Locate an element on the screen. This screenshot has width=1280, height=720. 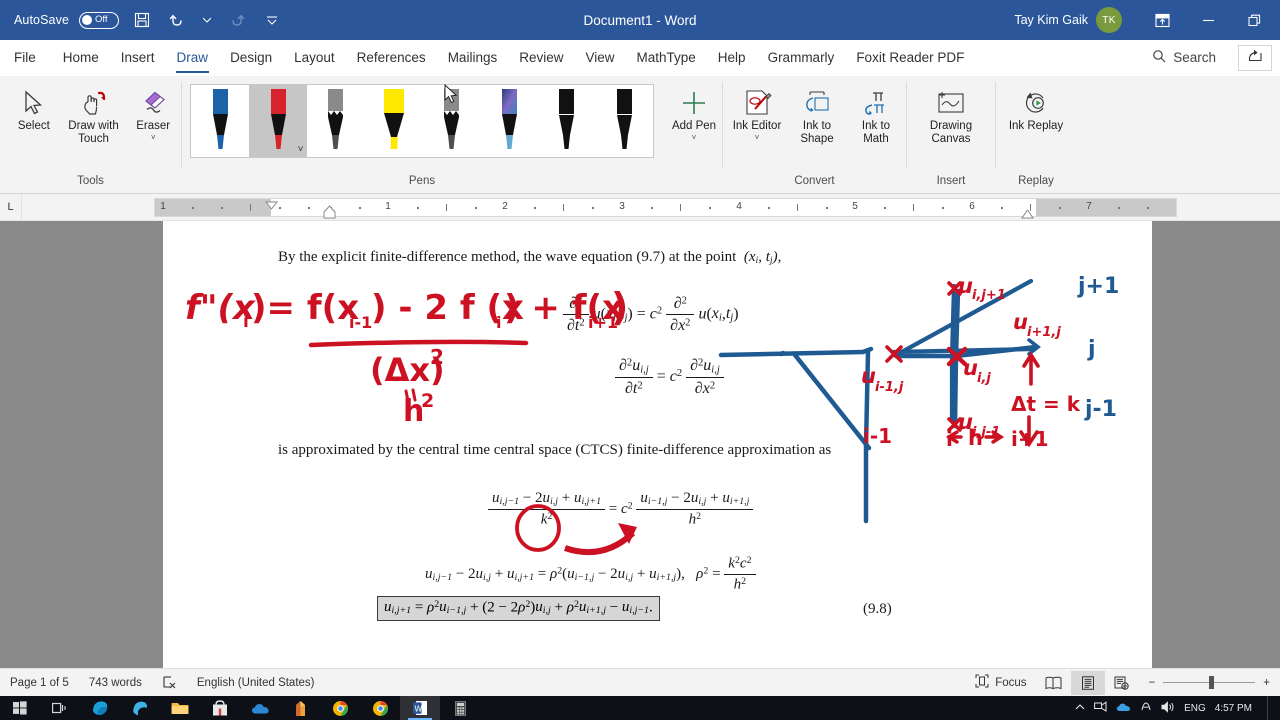
search-input: Search is located at coordinates (1184, 57).